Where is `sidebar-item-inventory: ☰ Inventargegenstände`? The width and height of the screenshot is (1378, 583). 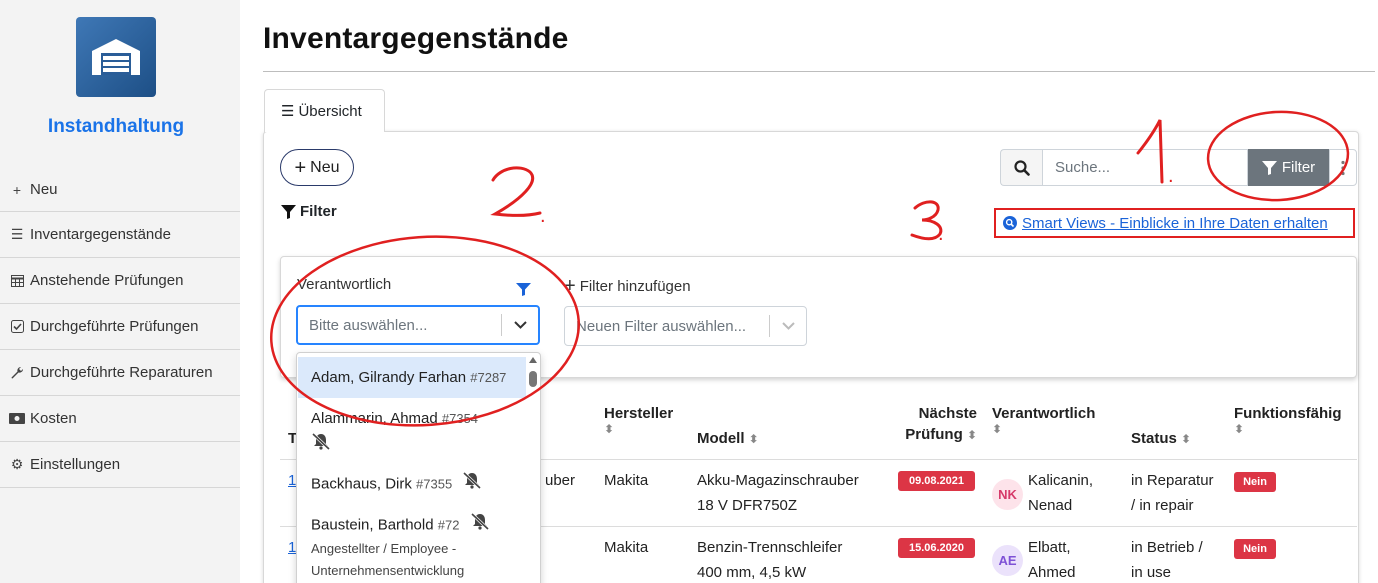
sidebar-item-inventory: ☰ Inventargegenstände is located at coordinates (120, 235).